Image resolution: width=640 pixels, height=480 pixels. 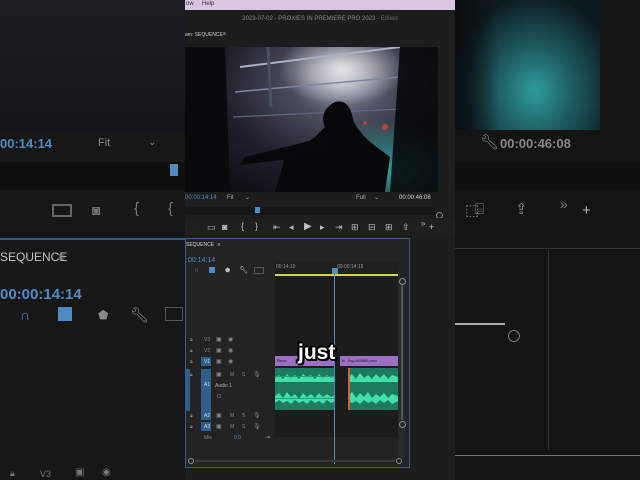 I want to click on backdrop-marker-icon, so click(x=62, y=210).